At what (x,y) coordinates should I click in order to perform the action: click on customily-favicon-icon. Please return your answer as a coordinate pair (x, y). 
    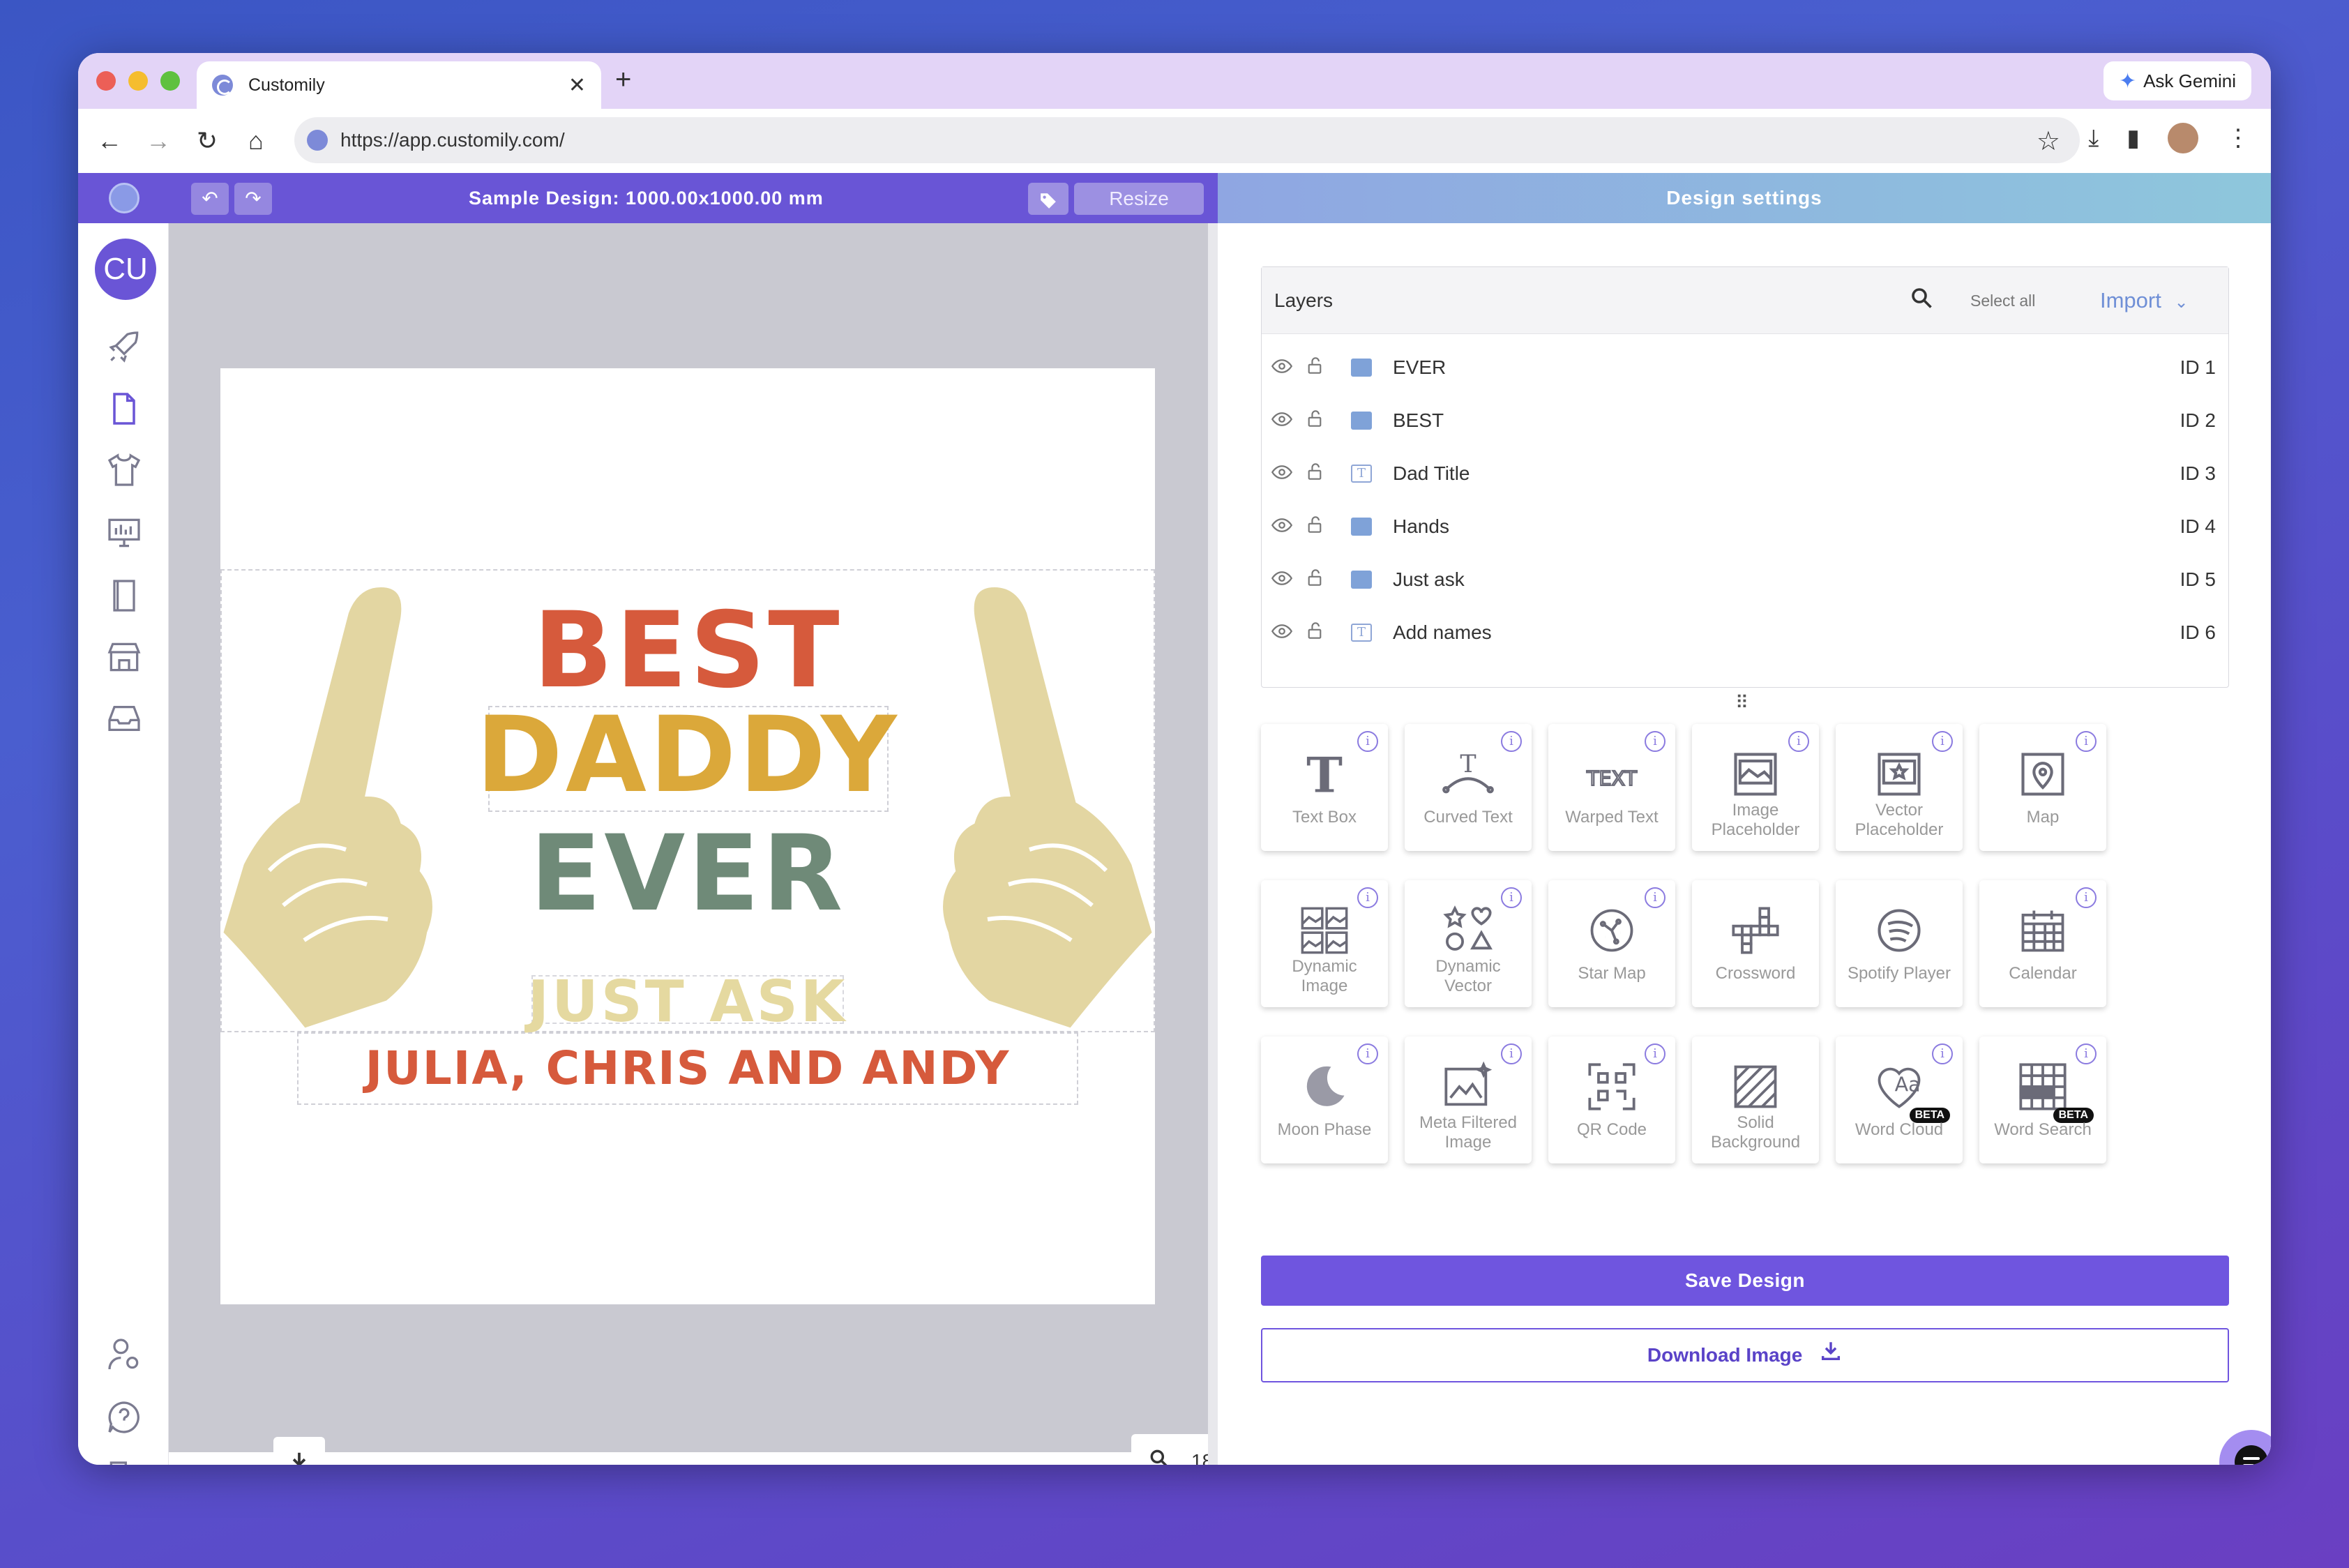
    Looking at the image, I should click on (222, 85).